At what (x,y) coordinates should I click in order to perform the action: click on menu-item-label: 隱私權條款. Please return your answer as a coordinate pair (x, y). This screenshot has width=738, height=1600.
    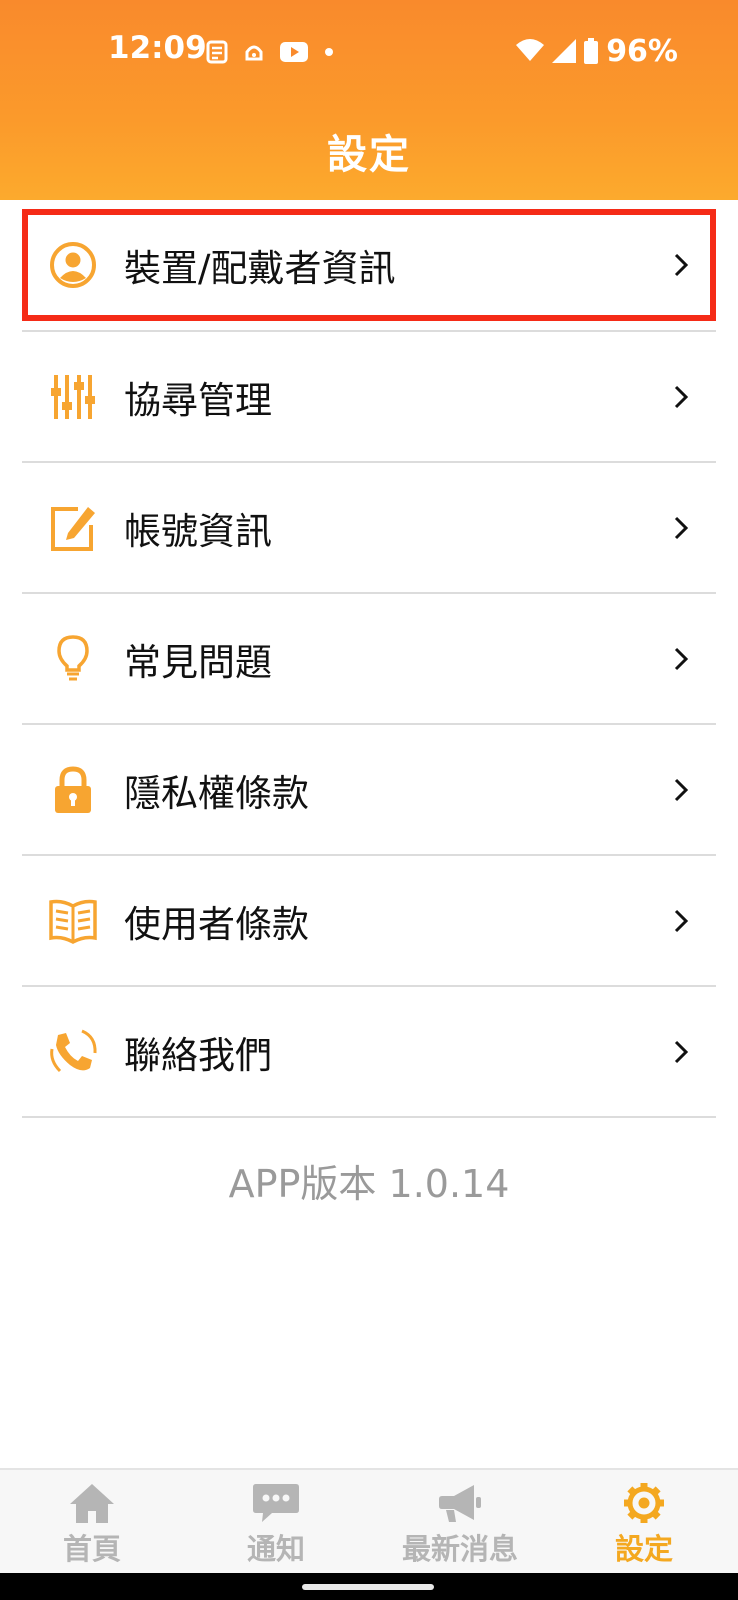
    Looking at the image, I should click on (216, 793).